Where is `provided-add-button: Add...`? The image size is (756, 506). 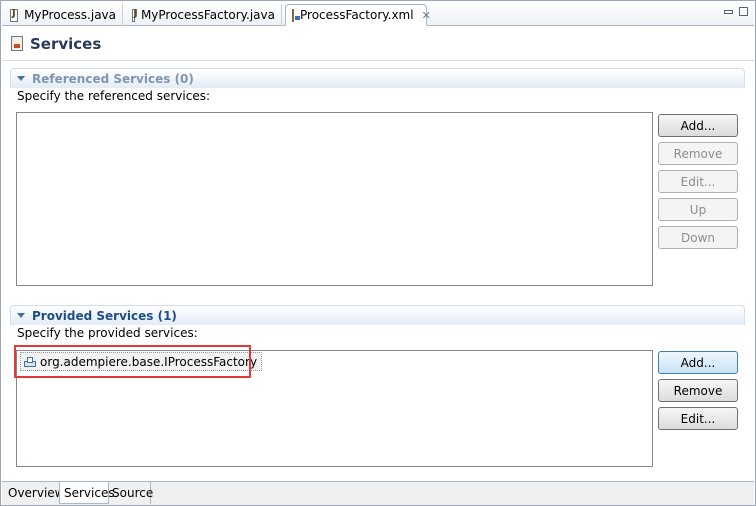
provided-add-button: Add... is located at coordinates (698, 362).